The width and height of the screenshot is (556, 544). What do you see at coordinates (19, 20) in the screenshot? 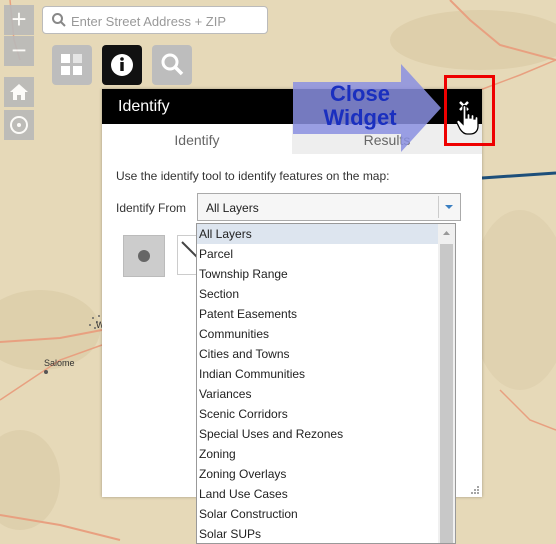
I see `zoom-in-button: +` at bounding box center [19, 20].